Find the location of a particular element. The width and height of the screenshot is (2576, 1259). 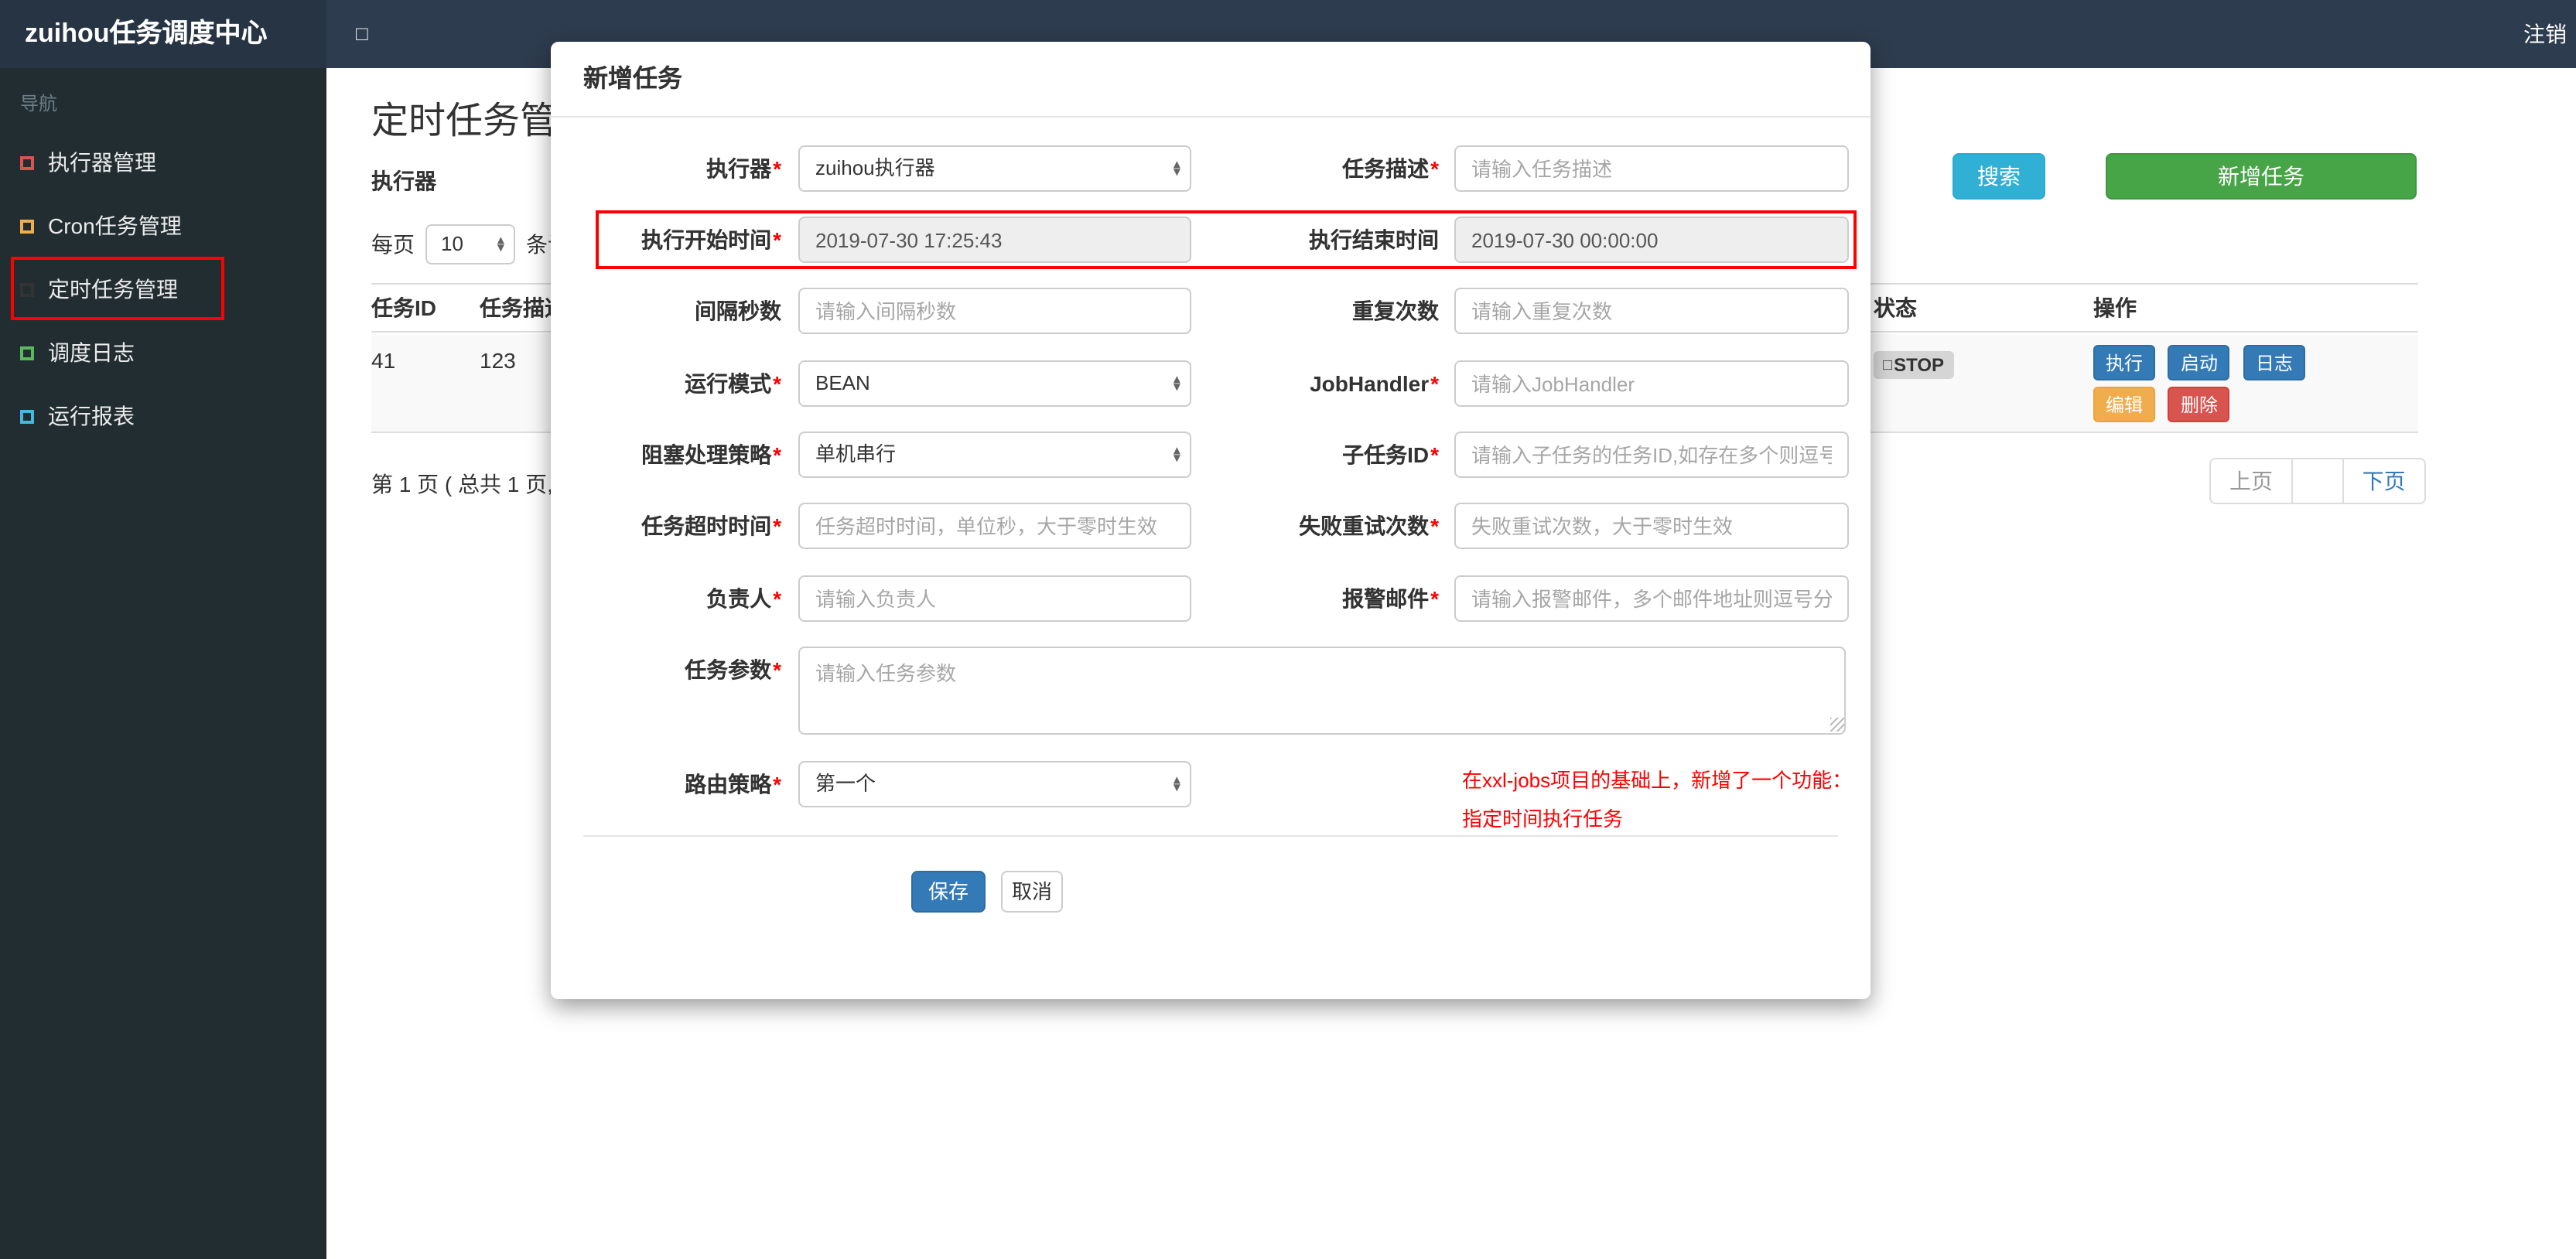

edit-button: 编辑 is located at coordinates (2124, 405).